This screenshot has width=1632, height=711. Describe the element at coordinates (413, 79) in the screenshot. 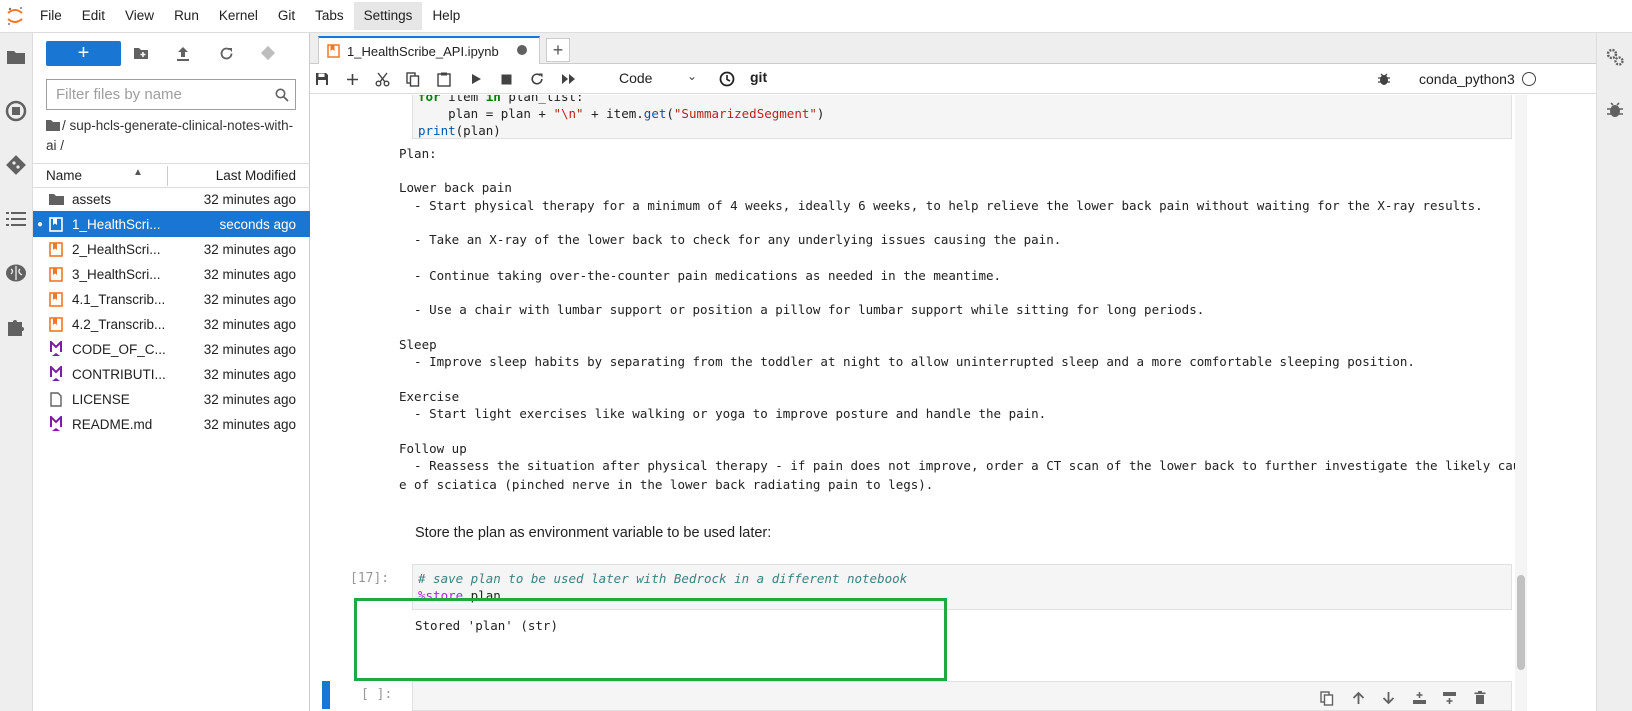

I see `copy-icon` at that location.